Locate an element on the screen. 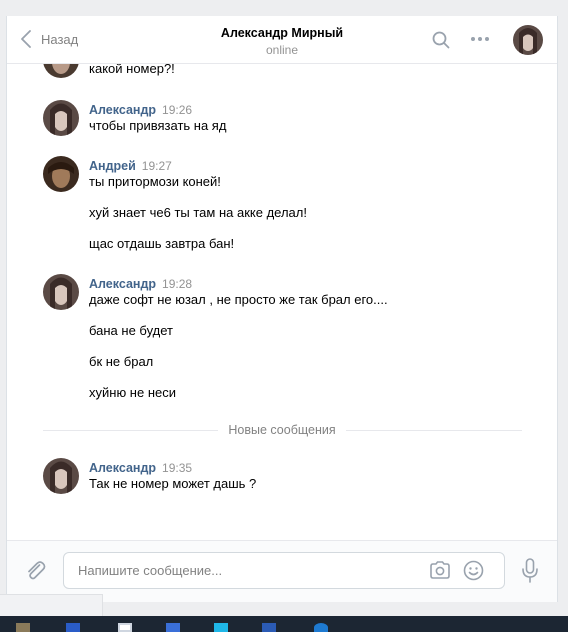 This screenshot has width=568, height=632. chat-header: Назад Александр Мирный online is located at coordinates (282, 40).